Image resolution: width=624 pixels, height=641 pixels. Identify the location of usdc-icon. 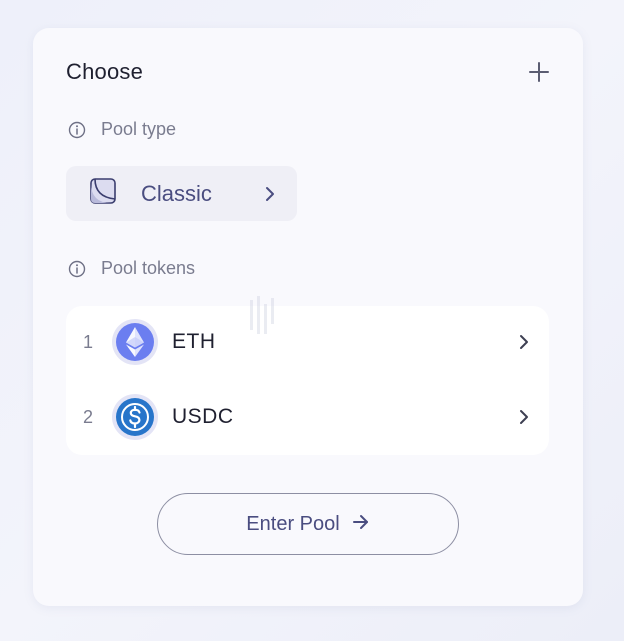
(135, 417).